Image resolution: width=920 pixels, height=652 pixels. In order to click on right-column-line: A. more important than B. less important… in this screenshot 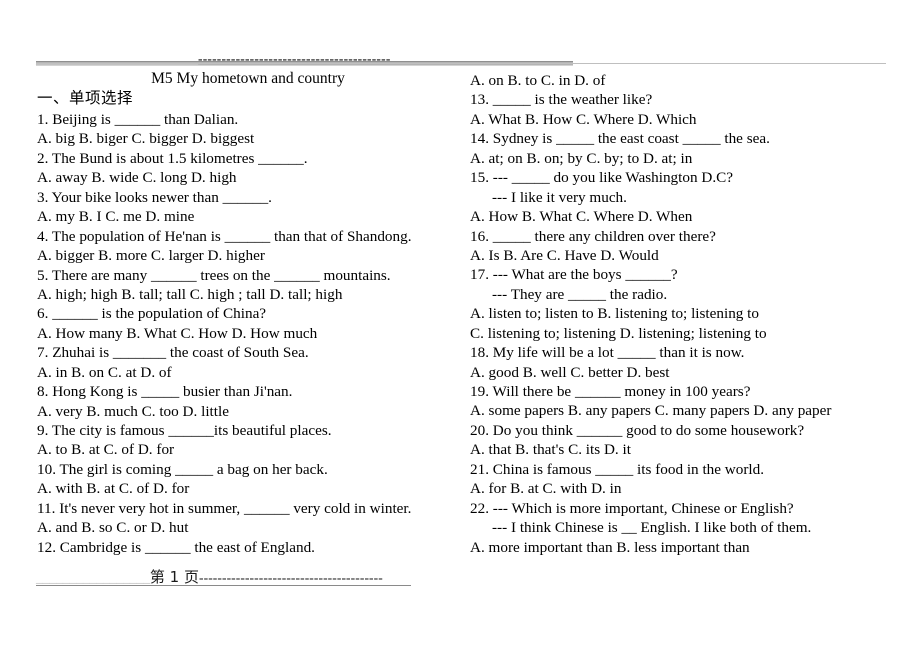, I will do `click(610, 547)`.